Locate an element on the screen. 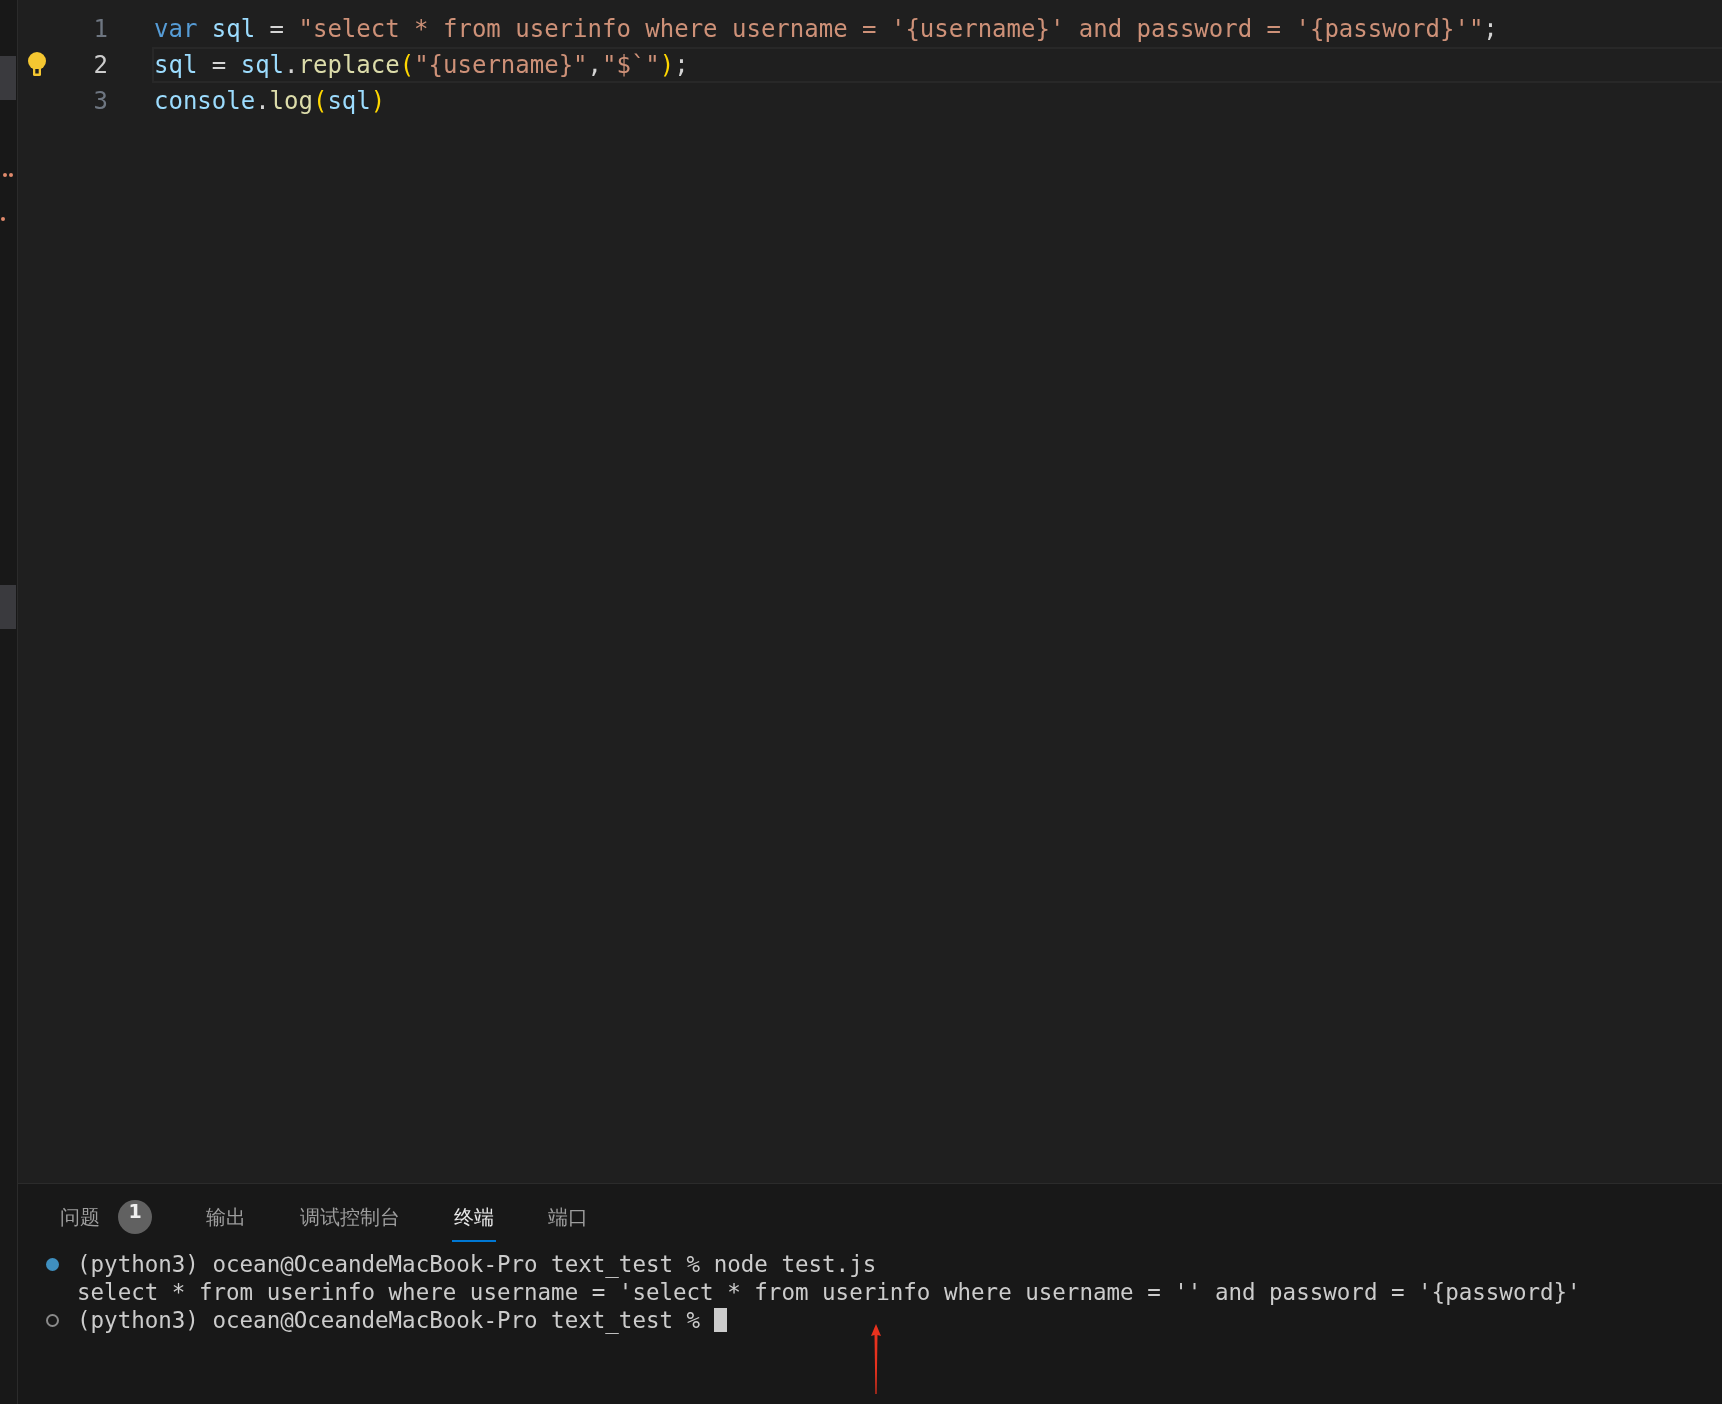 The width and height of the screenshot is (1722, 1404). code-line: var sql = "select * from userinfo where username = '{username}' and password = '{password}'"; is located at coordinates (826, 29).